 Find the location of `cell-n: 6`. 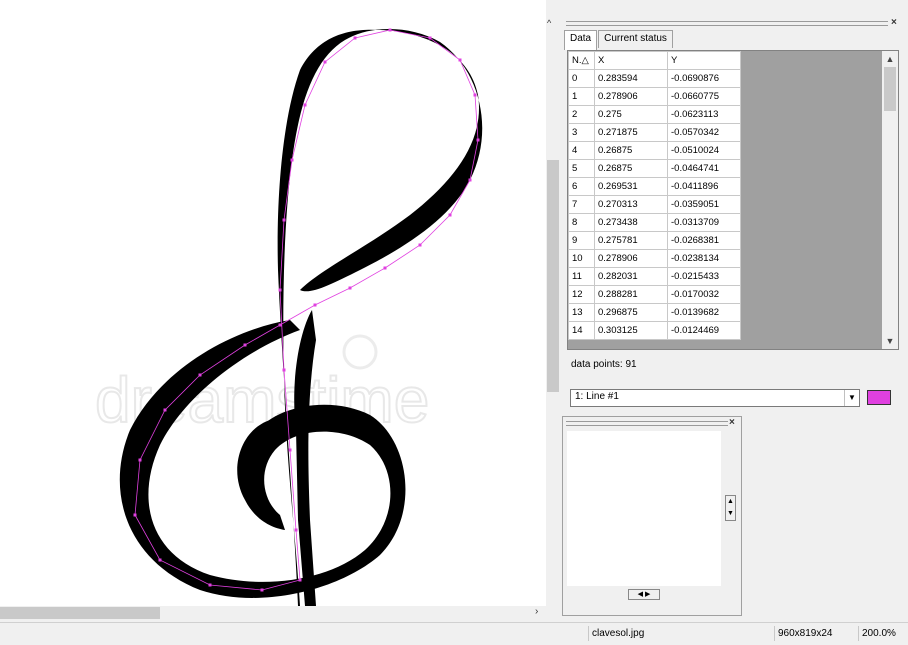

cell-n: 6 is located at coordinates (581, 186).